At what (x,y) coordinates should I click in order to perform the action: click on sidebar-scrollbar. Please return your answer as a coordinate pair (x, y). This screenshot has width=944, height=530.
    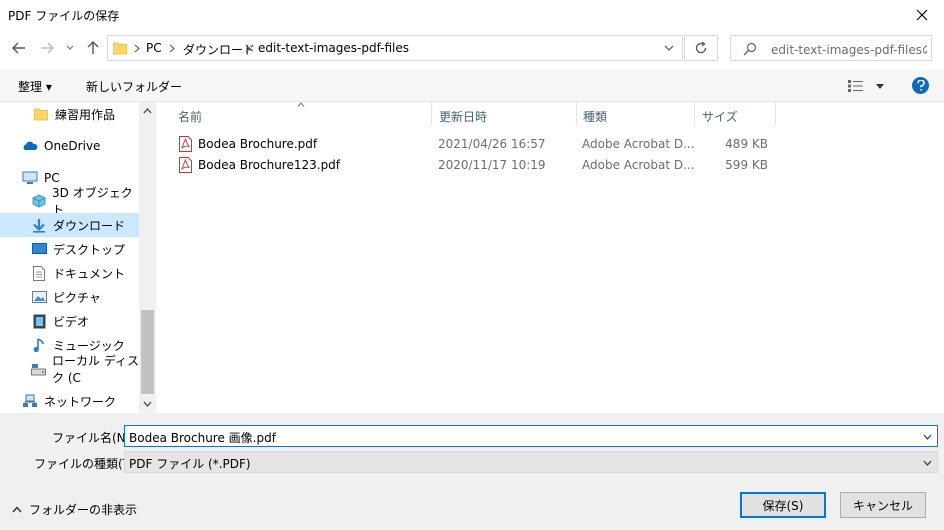
    Looking at the image, I should click on (147, 257).